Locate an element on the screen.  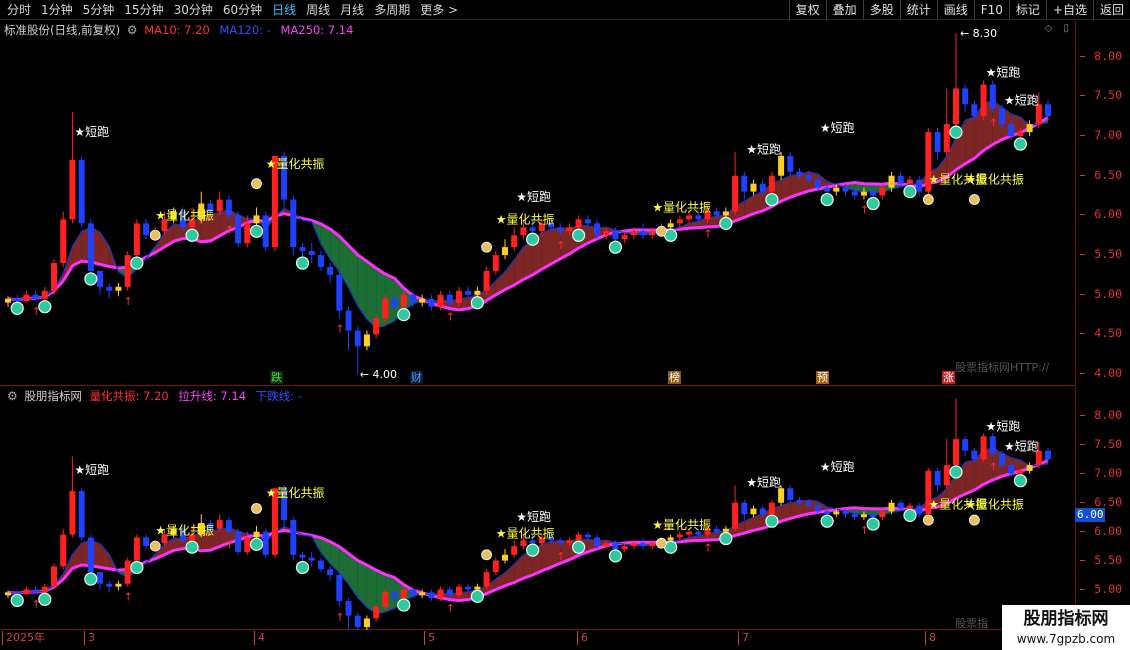
toolbar-button-4: 画线 is located at coordinates (955, 10).